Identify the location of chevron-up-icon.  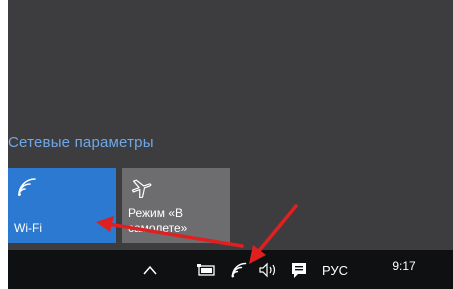
(150, 270).